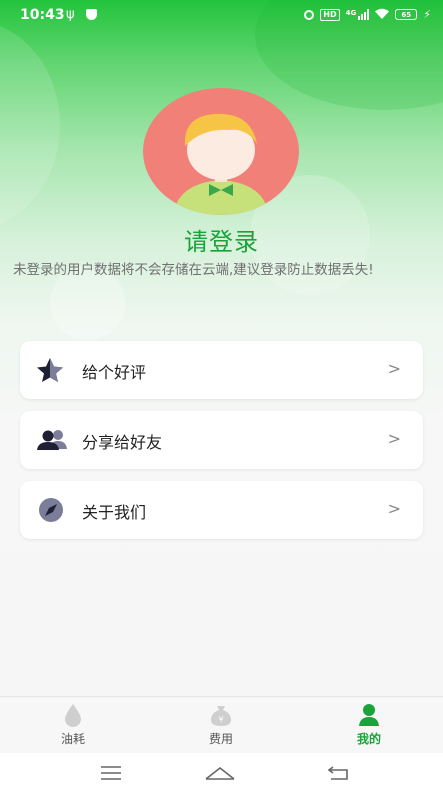  I want to click on person-icon, so click(369, 715).